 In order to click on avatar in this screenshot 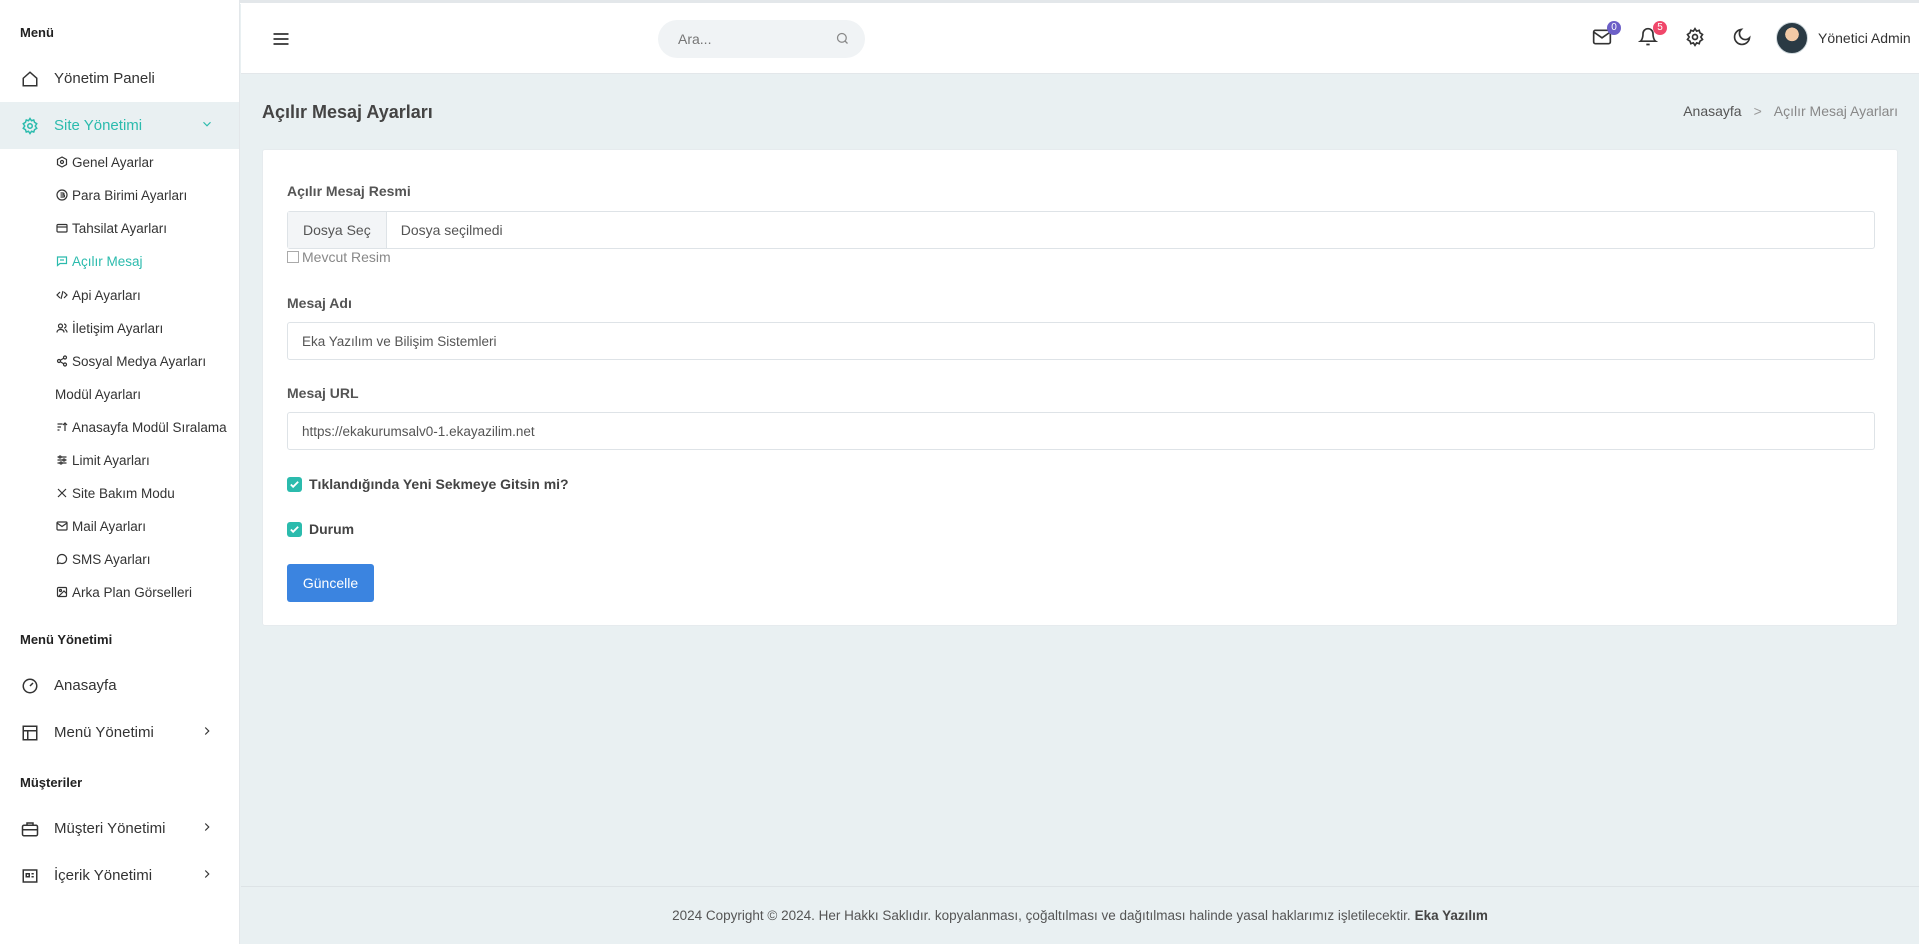, I will do `click(1792, 38)`.